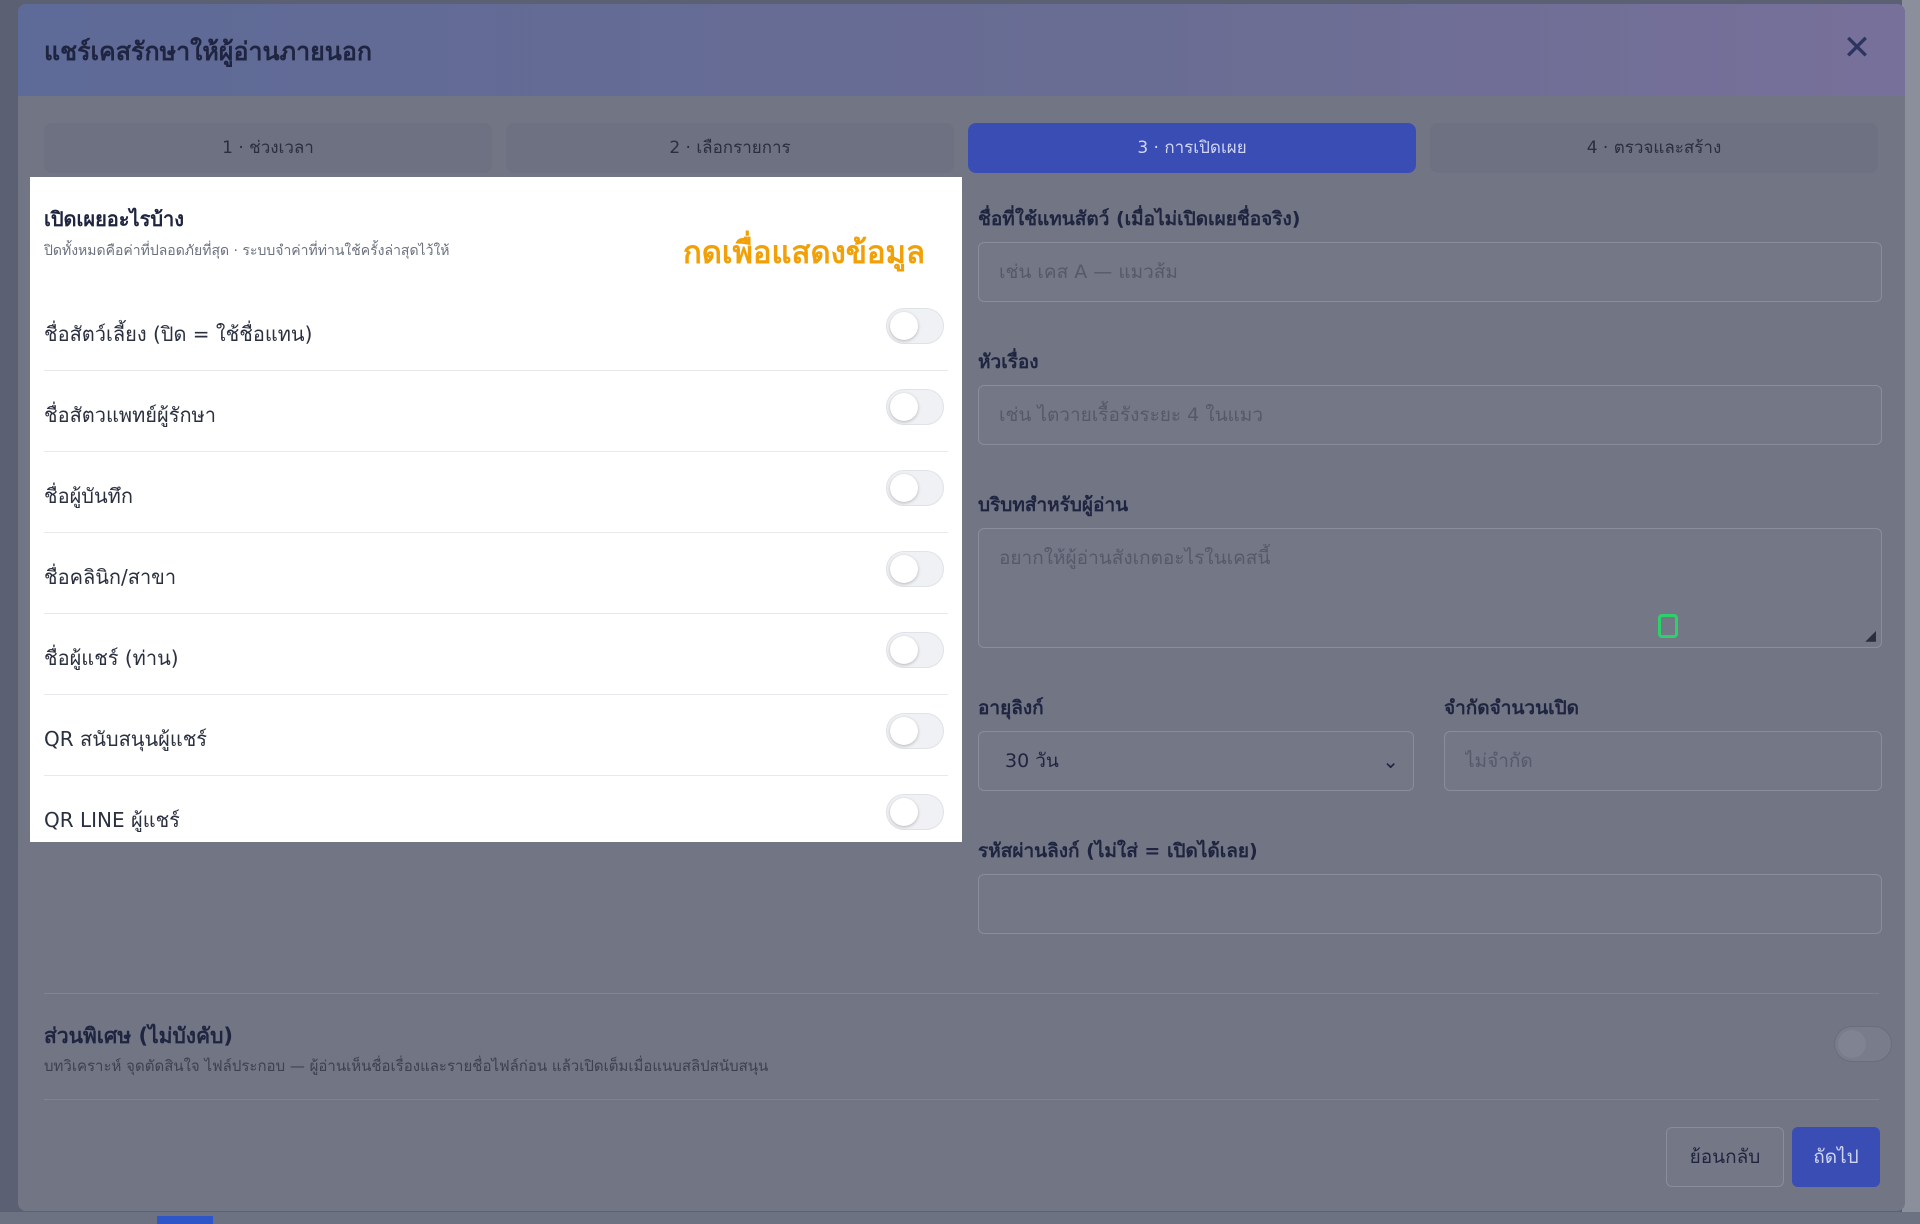 The image size is (1920, 1224). What do you see at coordinates (1053, 505) in the screenshot?
I see `context-label: บริบทสำหรับผู้อ่าน` at bounding box center [1053, 505].